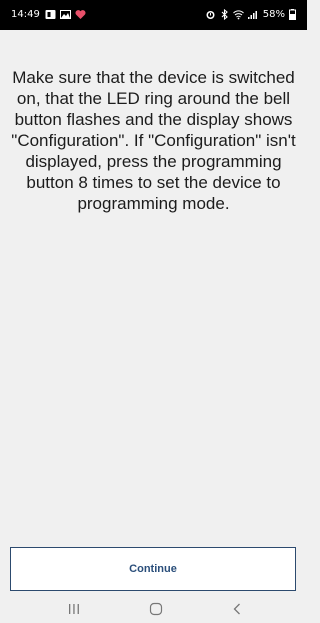  I want to click on home-icon, so click(156, 611).